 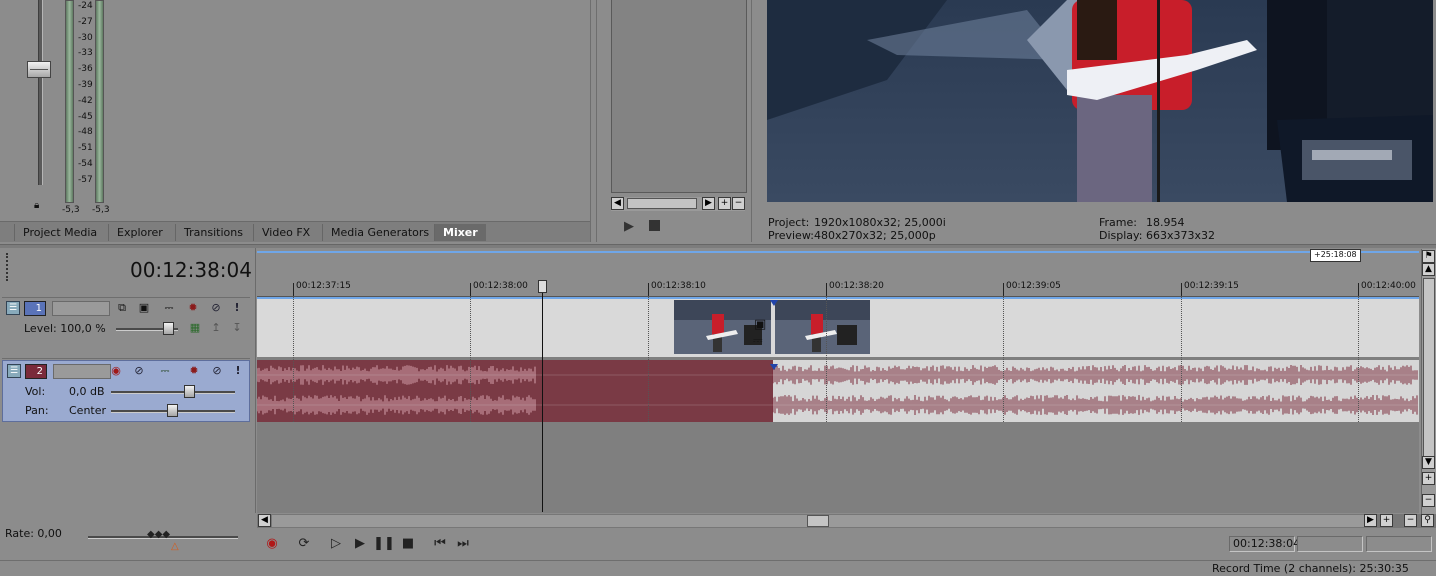 I want to click on audio-solo-icon: !, so click(x=238, y=371).